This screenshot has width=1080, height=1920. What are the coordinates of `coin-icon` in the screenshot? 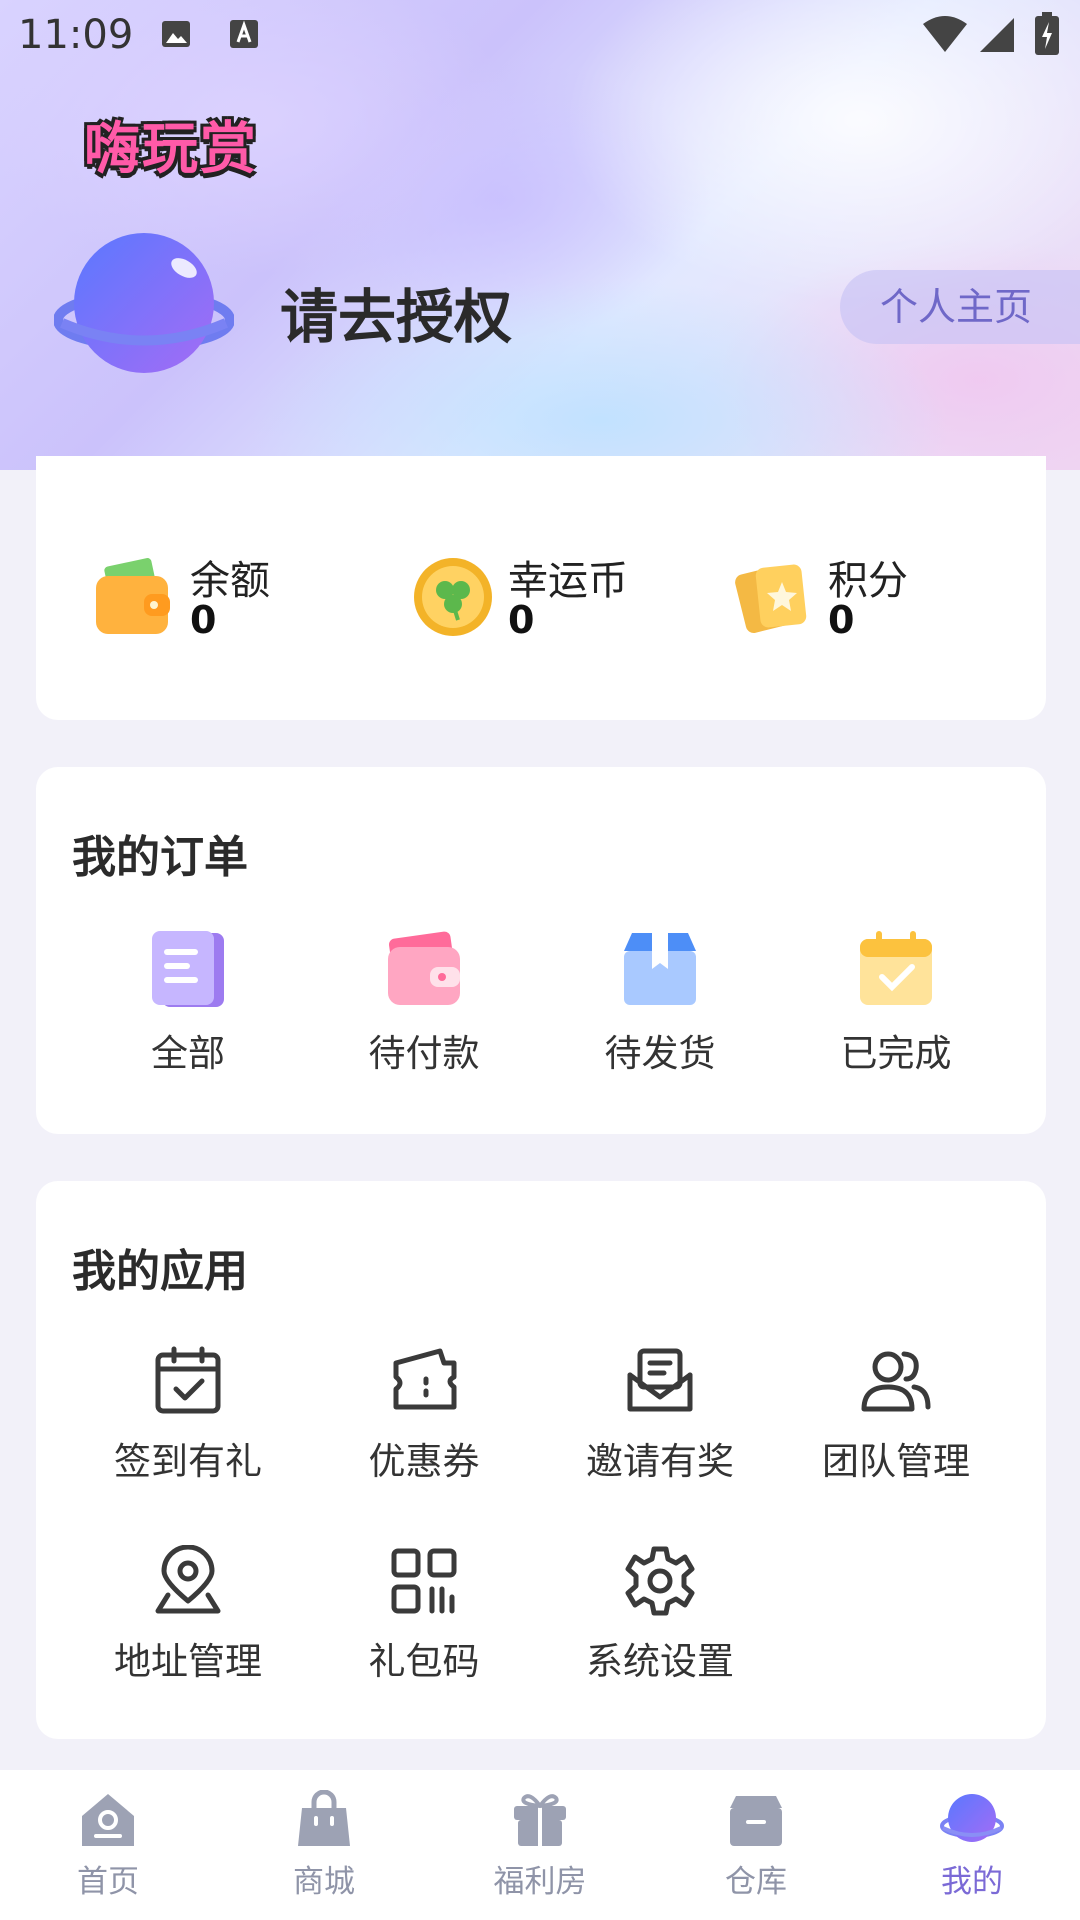 It's located at (453, 597).